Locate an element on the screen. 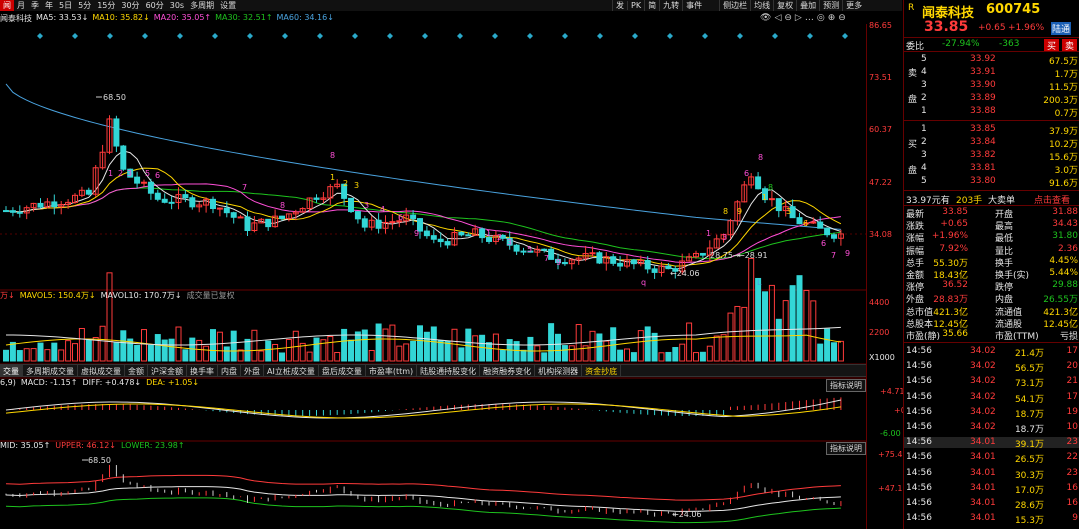 This screenshot has height=529, width=1079. tick-row: 14:56 34.01 28.6万 16 is located at coordinates (991, 504).